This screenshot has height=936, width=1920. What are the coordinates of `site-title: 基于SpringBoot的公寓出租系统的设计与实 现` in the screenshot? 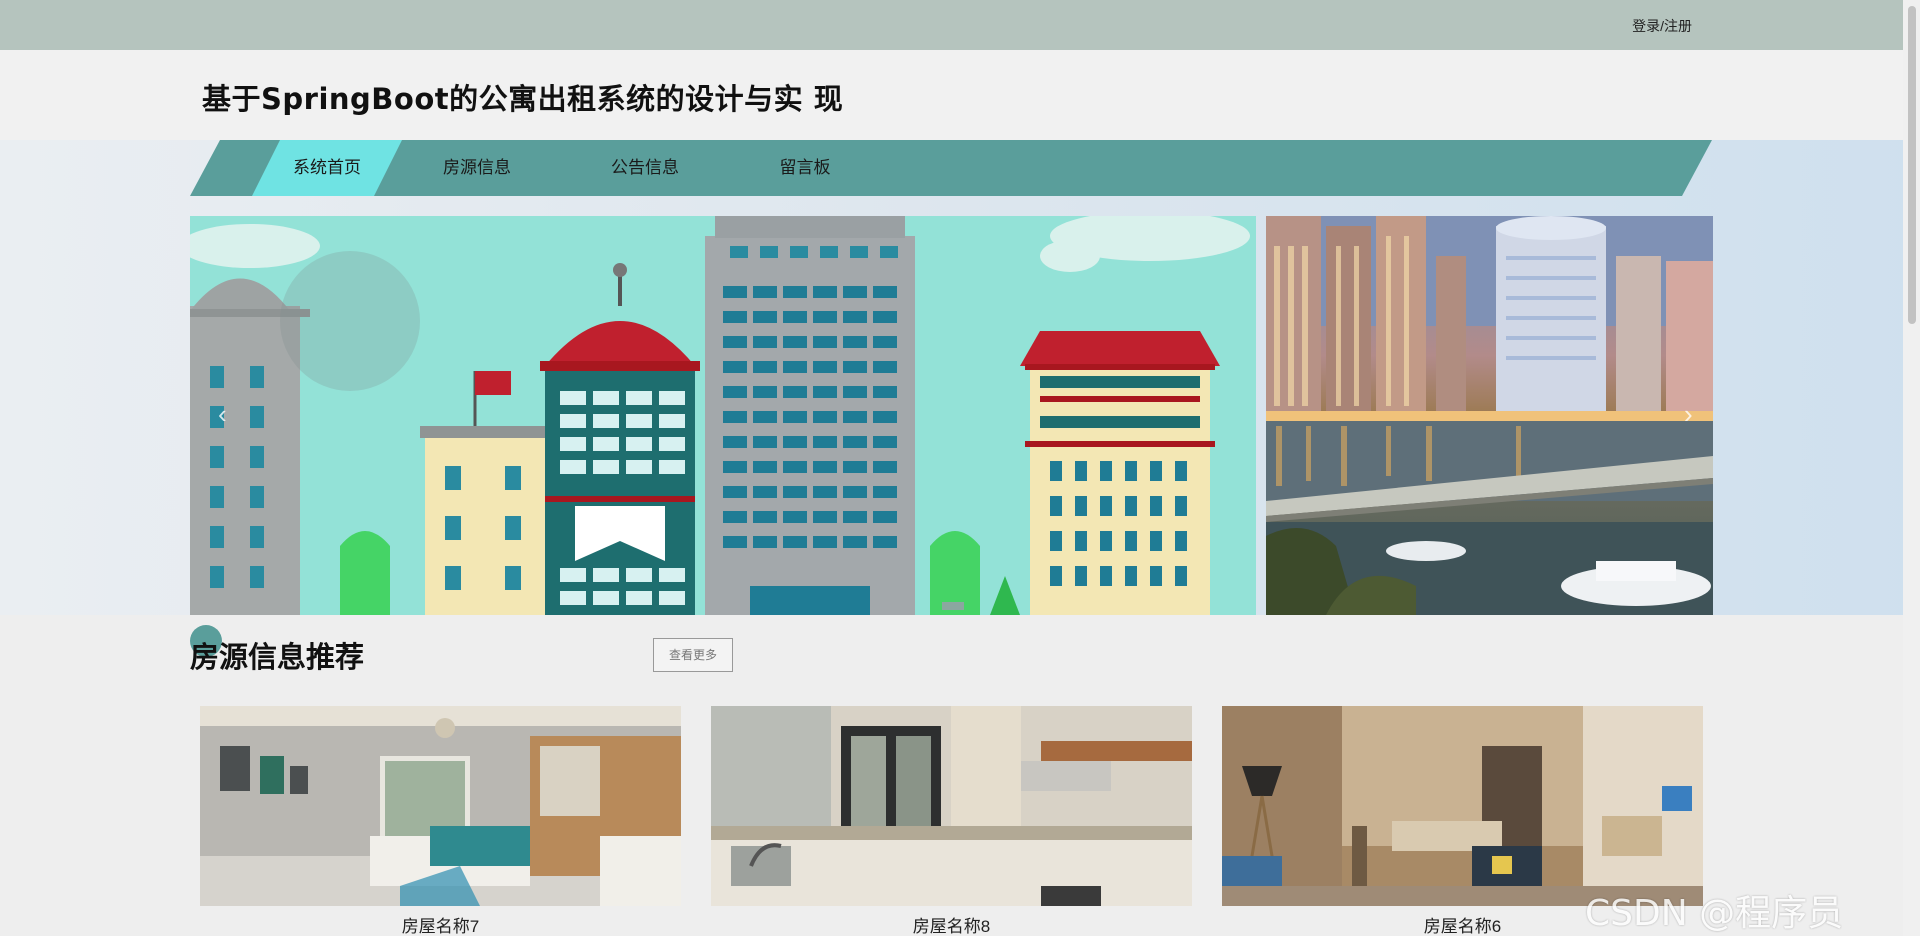 It's located at (523, 99).